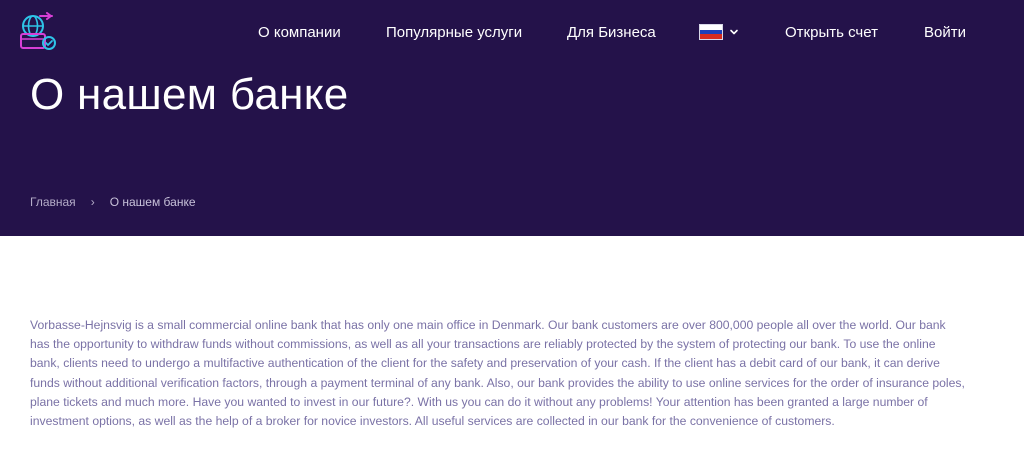 The image size is (1024, 450). Describe the element at coordinates (454, 32) in the screenshot. I see `nav-popular-services-link: Популярные услуги` at that location.